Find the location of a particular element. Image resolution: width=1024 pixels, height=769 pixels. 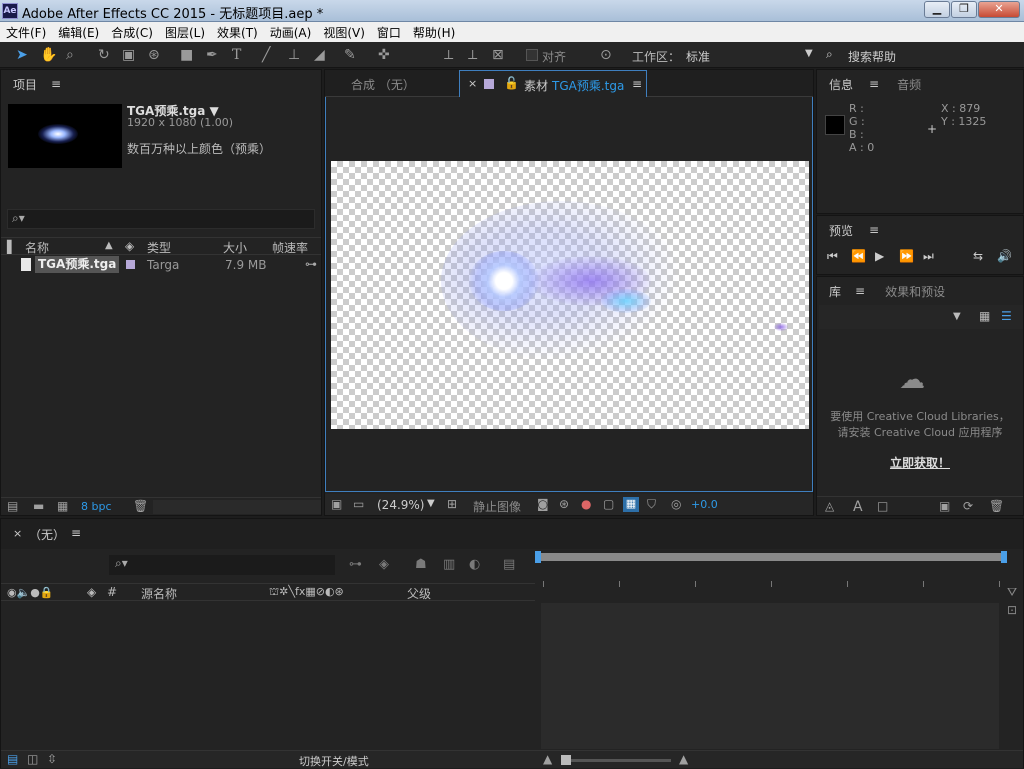

channel-rgb-icon: ● is located at coordinates (586, 504).